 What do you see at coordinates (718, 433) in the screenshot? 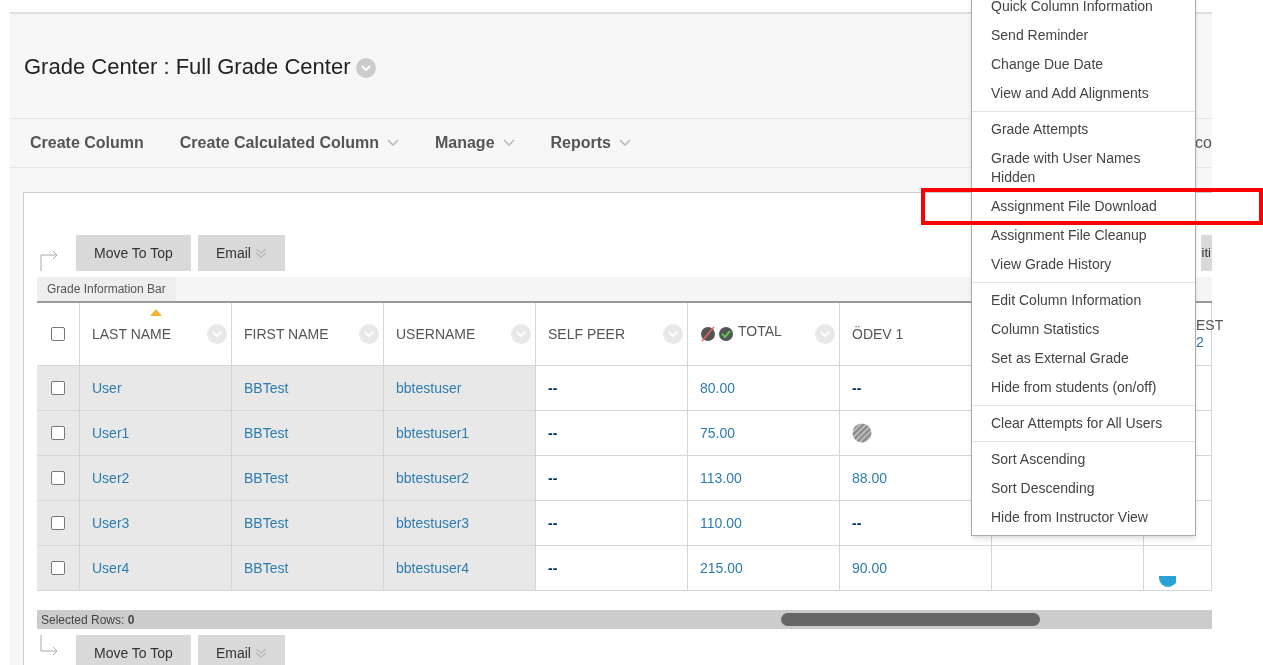
I see `grade-link: 75.00` at bounding box center [718, 433].